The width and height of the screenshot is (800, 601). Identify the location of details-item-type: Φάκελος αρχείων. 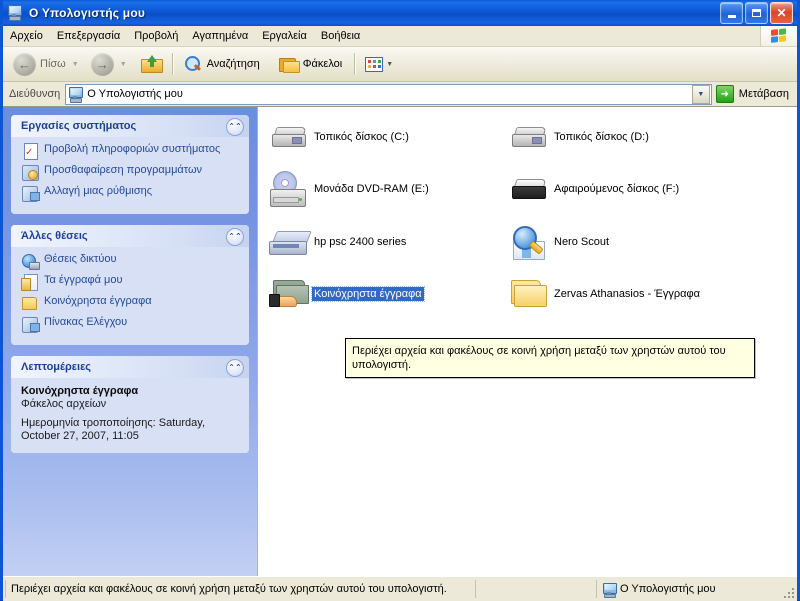
(64, 404).